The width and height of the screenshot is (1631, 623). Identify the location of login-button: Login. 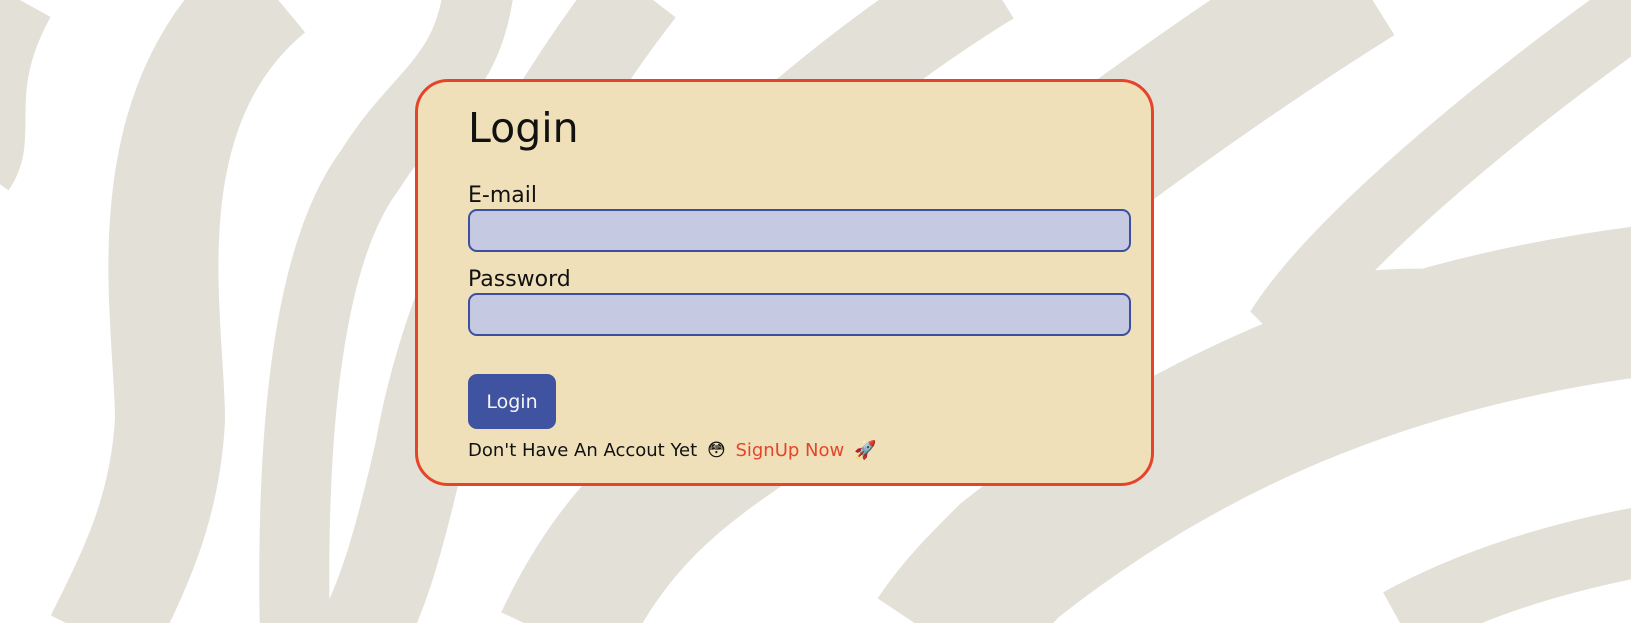
(512, 401).